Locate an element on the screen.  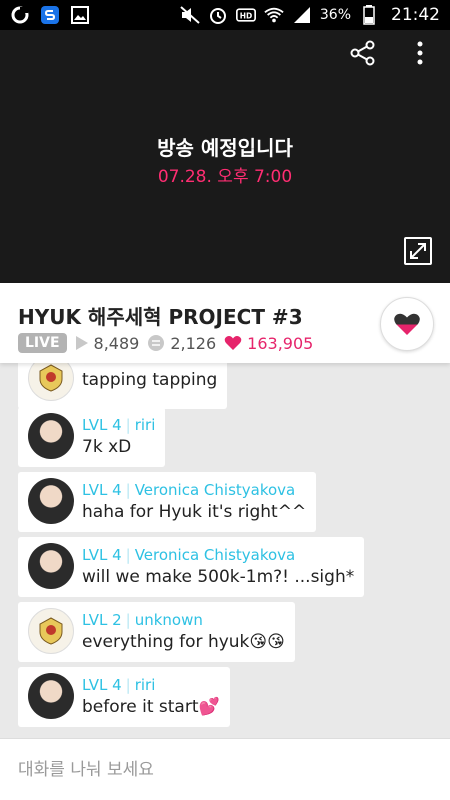
message-body: tapping tapping is located at coordinates (149, 382).